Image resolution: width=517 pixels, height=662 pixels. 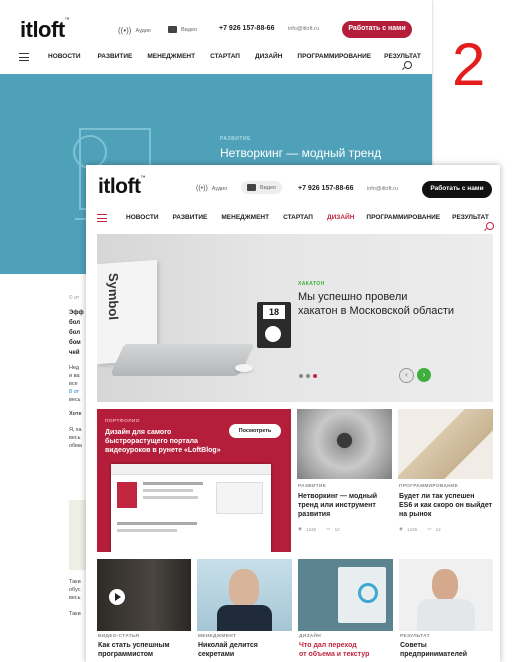 I want to click on slide-next-button: ›, so click(x=424, y=375).